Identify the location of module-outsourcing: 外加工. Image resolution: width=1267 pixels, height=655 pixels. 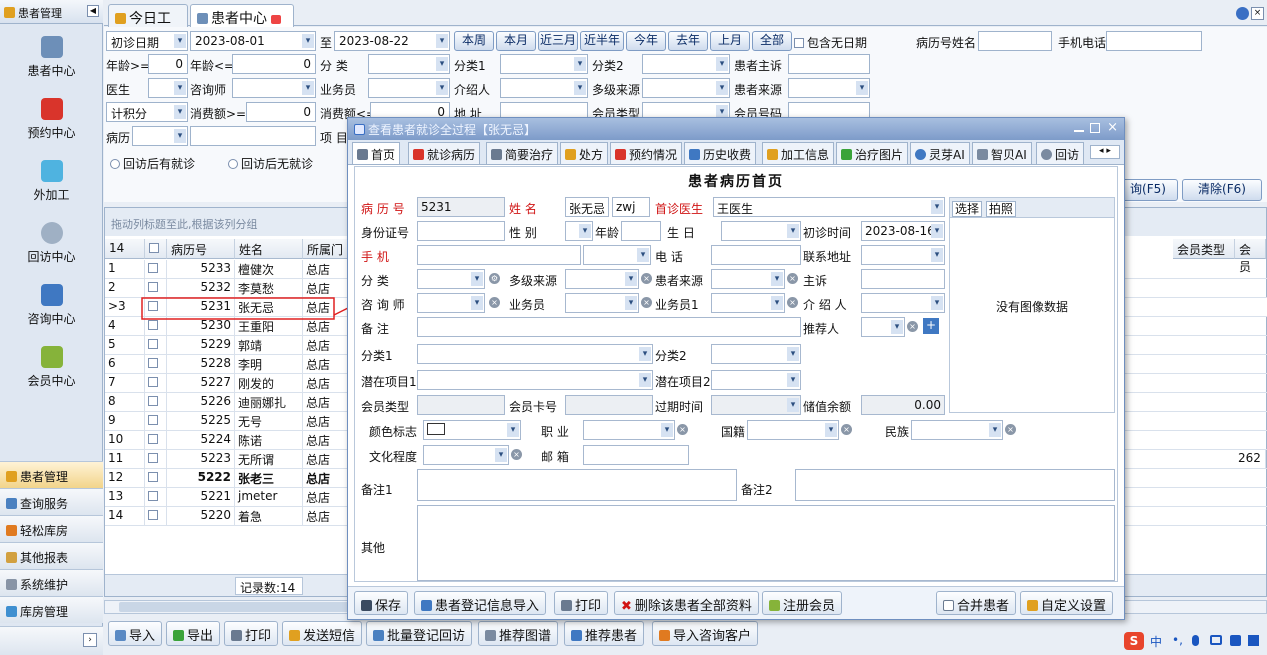
(51, 181).